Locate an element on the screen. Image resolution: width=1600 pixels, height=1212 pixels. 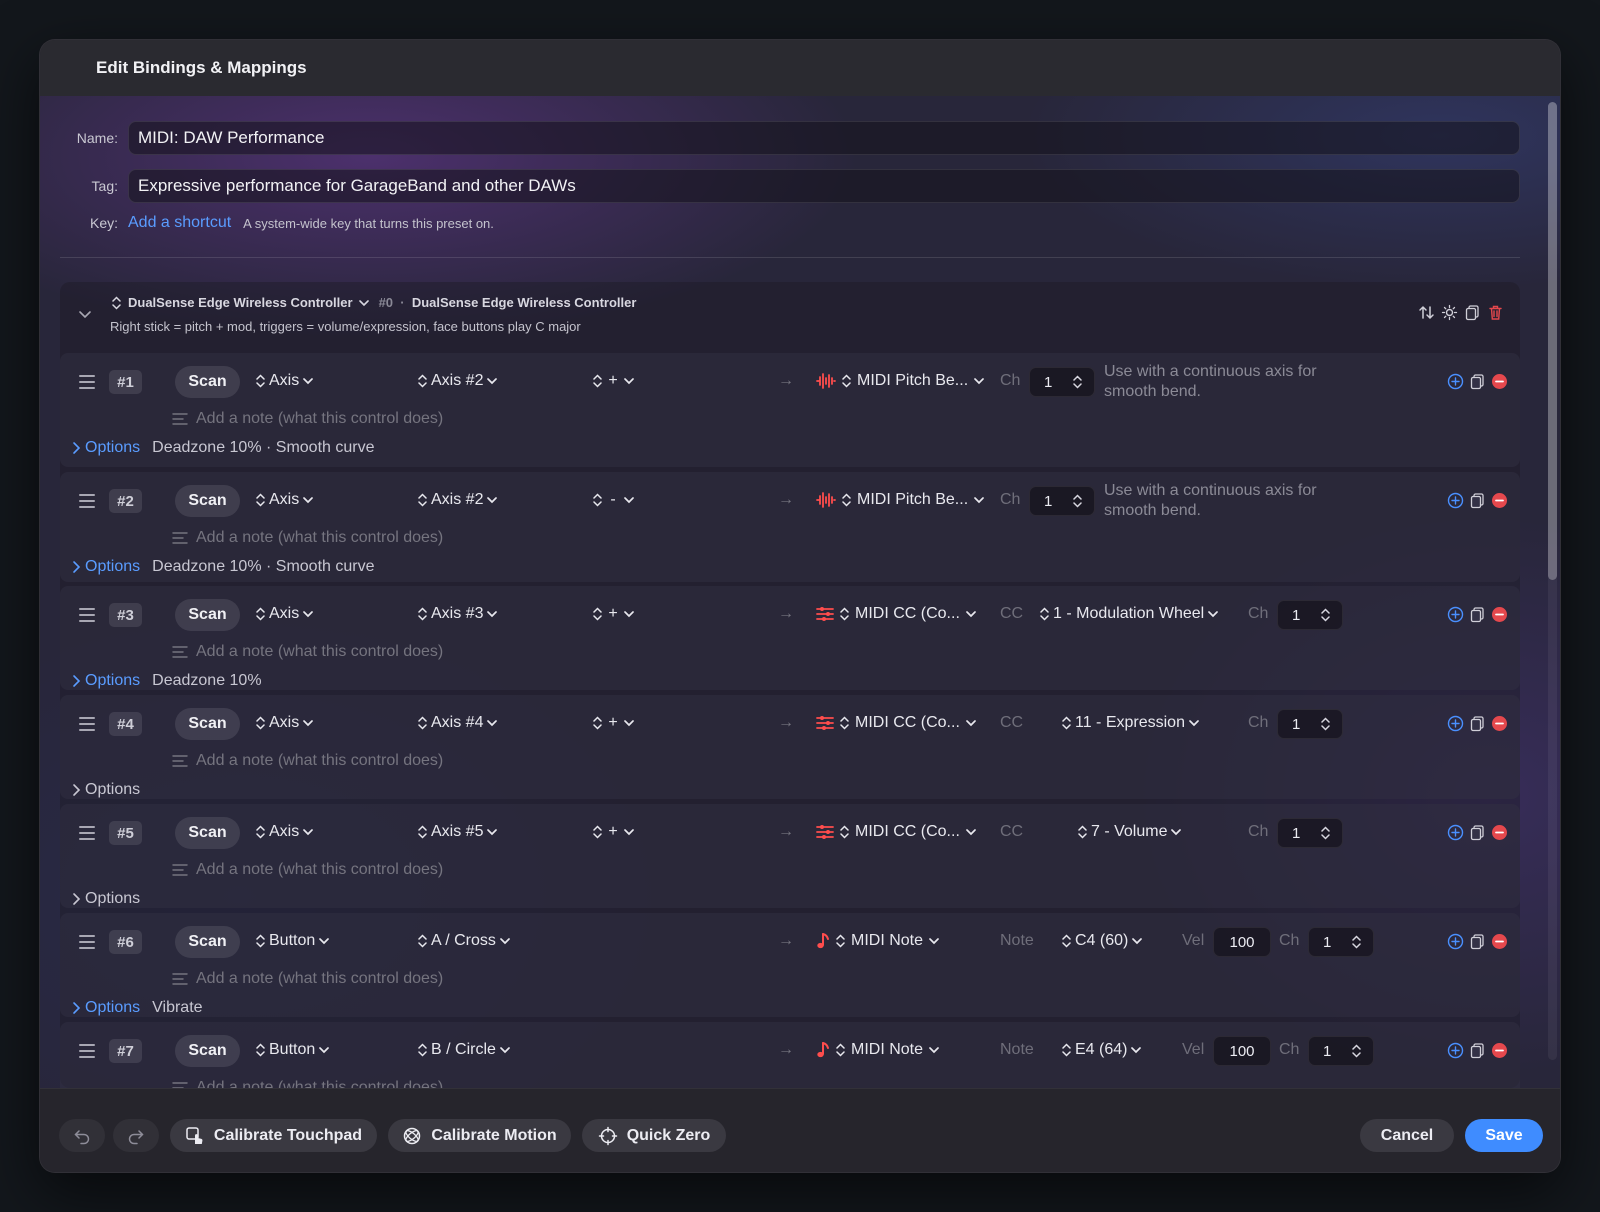
note-select: C4 (60) is located at coordinates (1102, 941).